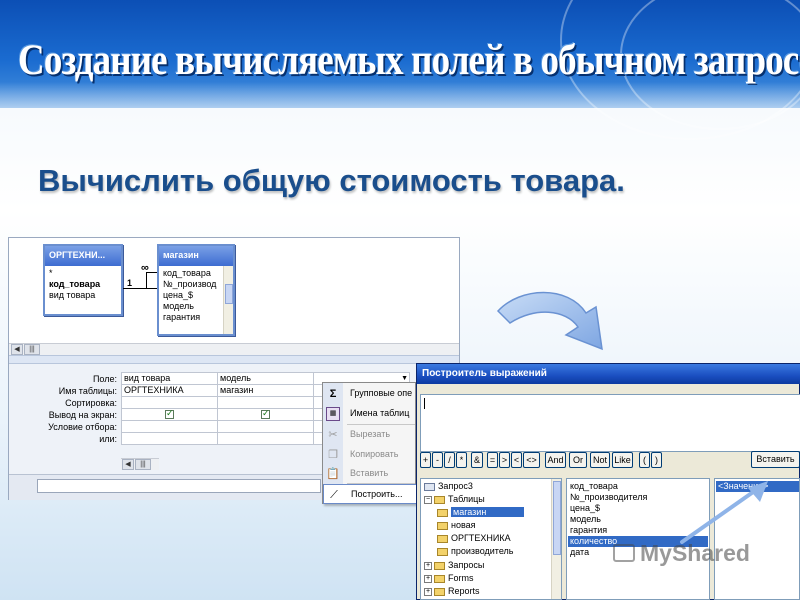 This screenshot has height=600, width=800. I want to click on field-item: вид товара, so click(83, 295).